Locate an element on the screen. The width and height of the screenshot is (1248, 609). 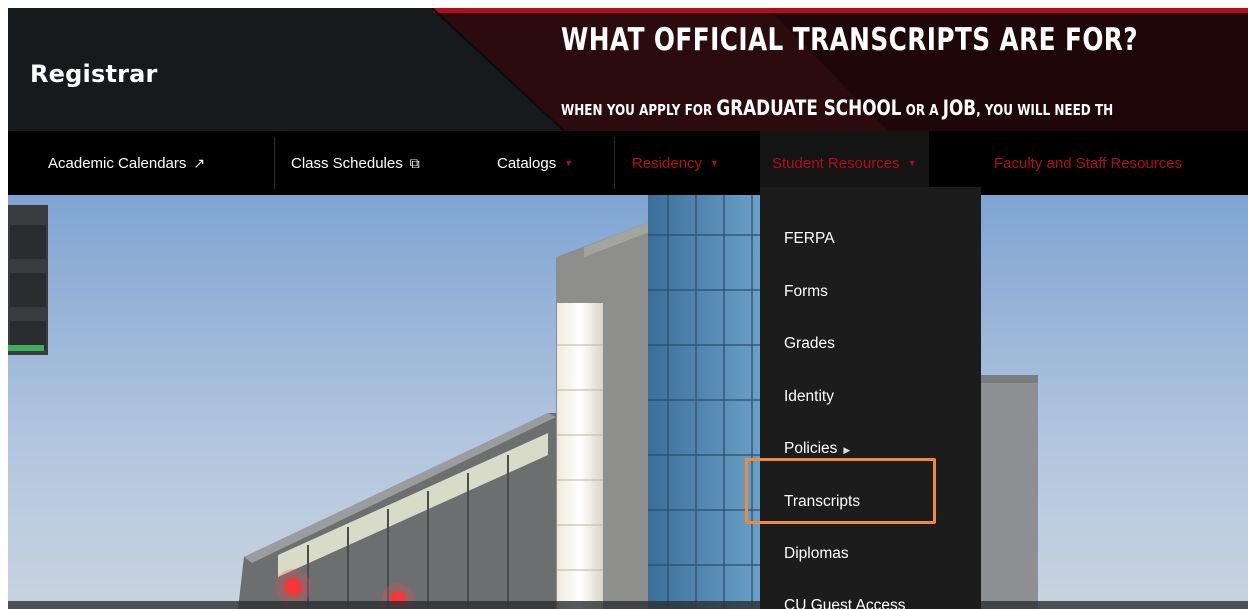
dropdown-item-label: Grades is located at coordinates (809, 343).